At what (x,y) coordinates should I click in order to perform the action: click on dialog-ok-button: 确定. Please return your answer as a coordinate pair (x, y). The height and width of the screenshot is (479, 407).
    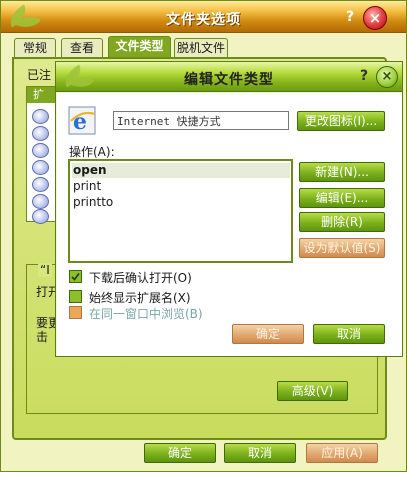
    Looking at the image, I should click on (268, 334).